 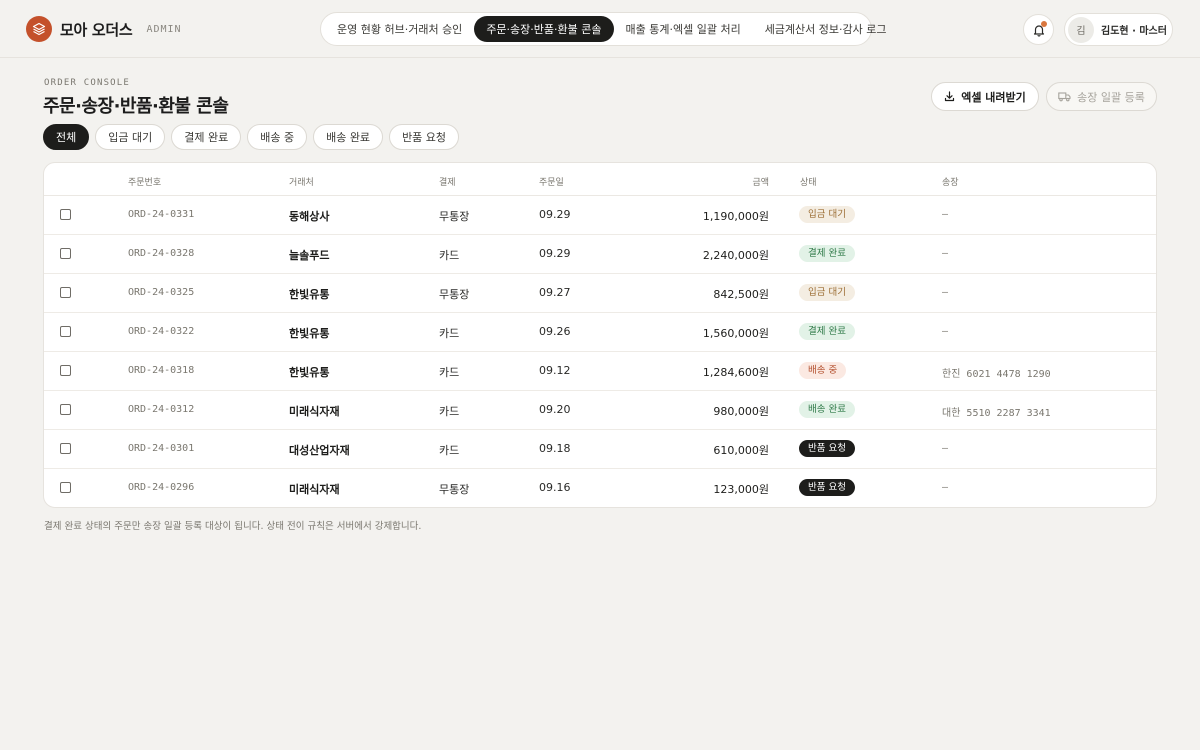 I want to click on nav-tab-tax-invoice: 세금계산서 정보·감사 로그, so click(x=826, y=29).